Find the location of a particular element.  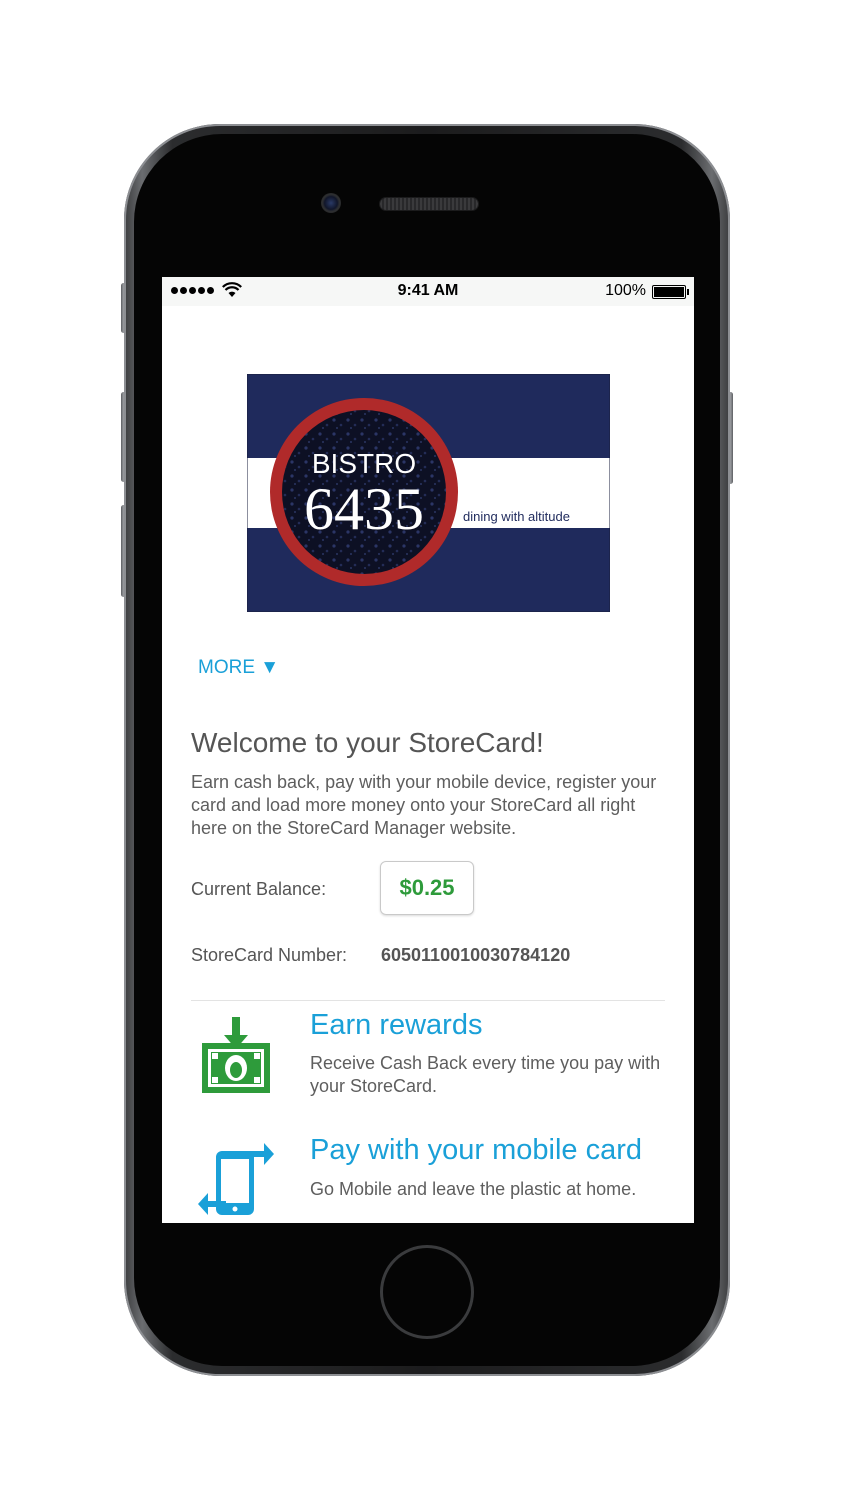

battery-percent: 100% is located at coordinates (625, 290).